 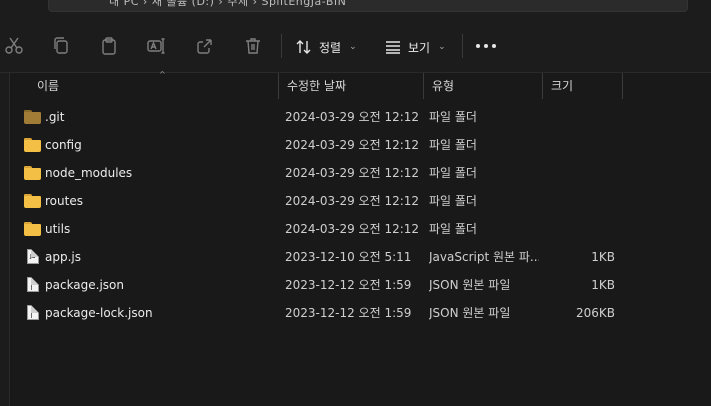 What do you see at coordinates (330, 47) in the screenshot?
I see `sort-label: 정렬` at bounding box center [330, 47].